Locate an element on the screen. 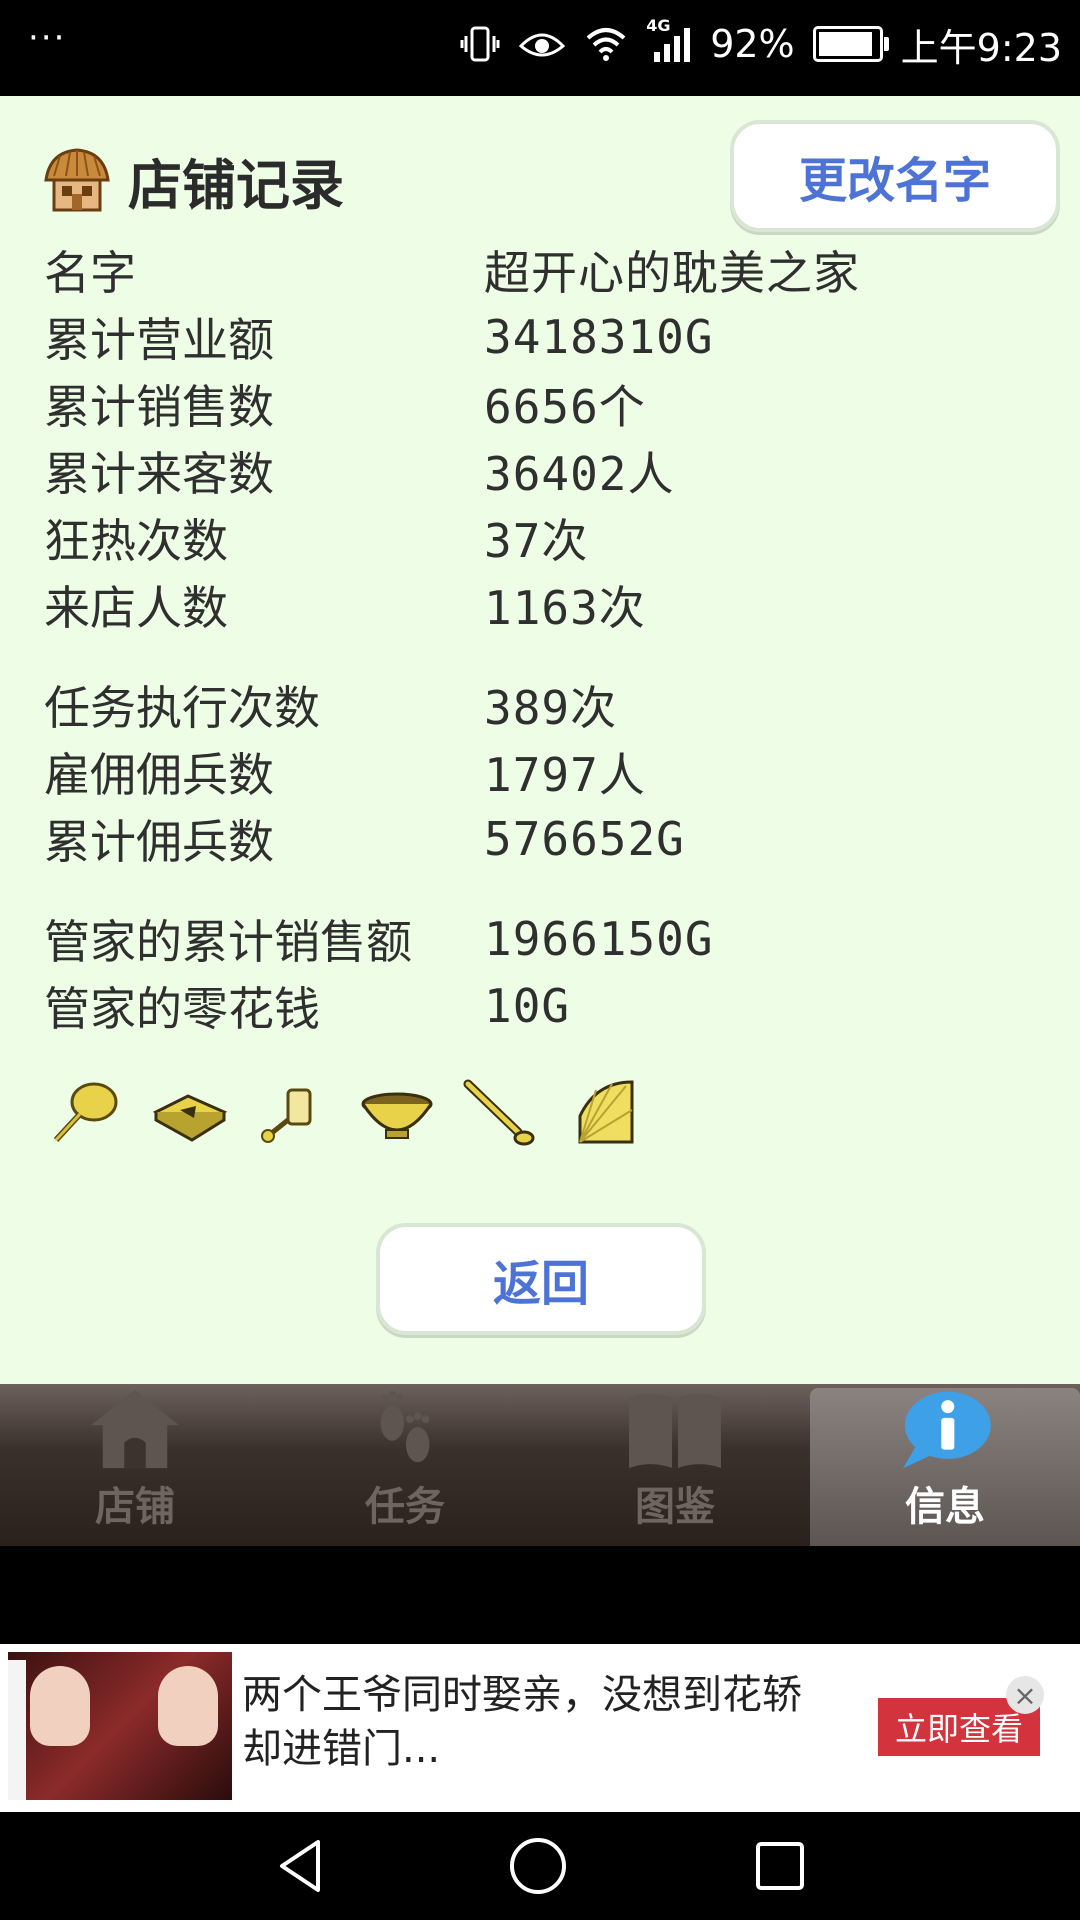 The height and width of the screenshot is (1920, 1080). battery-icon is located at coordinates (850, 44).